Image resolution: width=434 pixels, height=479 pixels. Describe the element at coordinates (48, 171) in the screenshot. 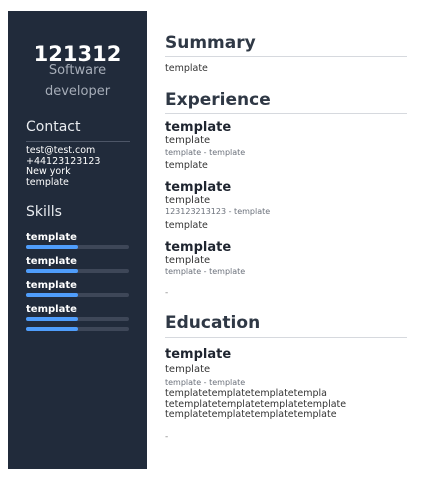

I see `contact-location: New york` at that location.